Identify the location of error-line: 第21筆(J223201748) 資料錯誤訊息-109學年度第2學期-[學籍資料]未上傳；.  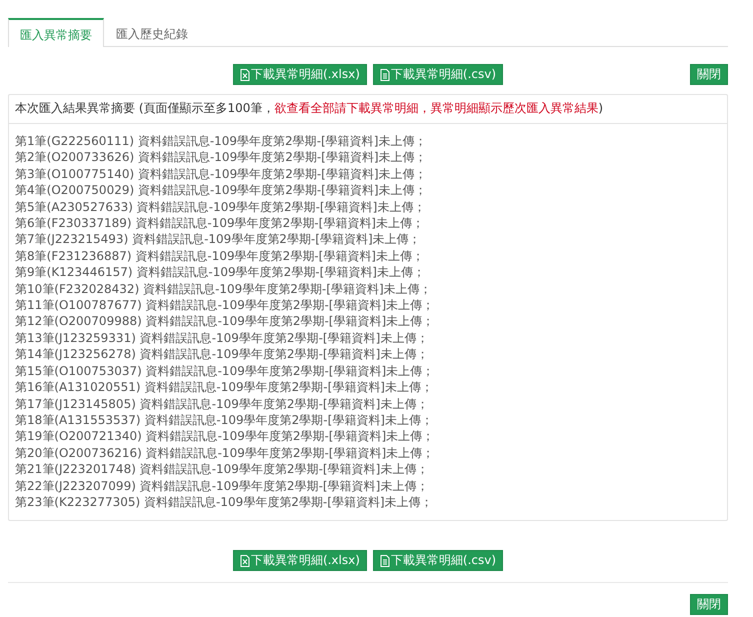
(222, 469).